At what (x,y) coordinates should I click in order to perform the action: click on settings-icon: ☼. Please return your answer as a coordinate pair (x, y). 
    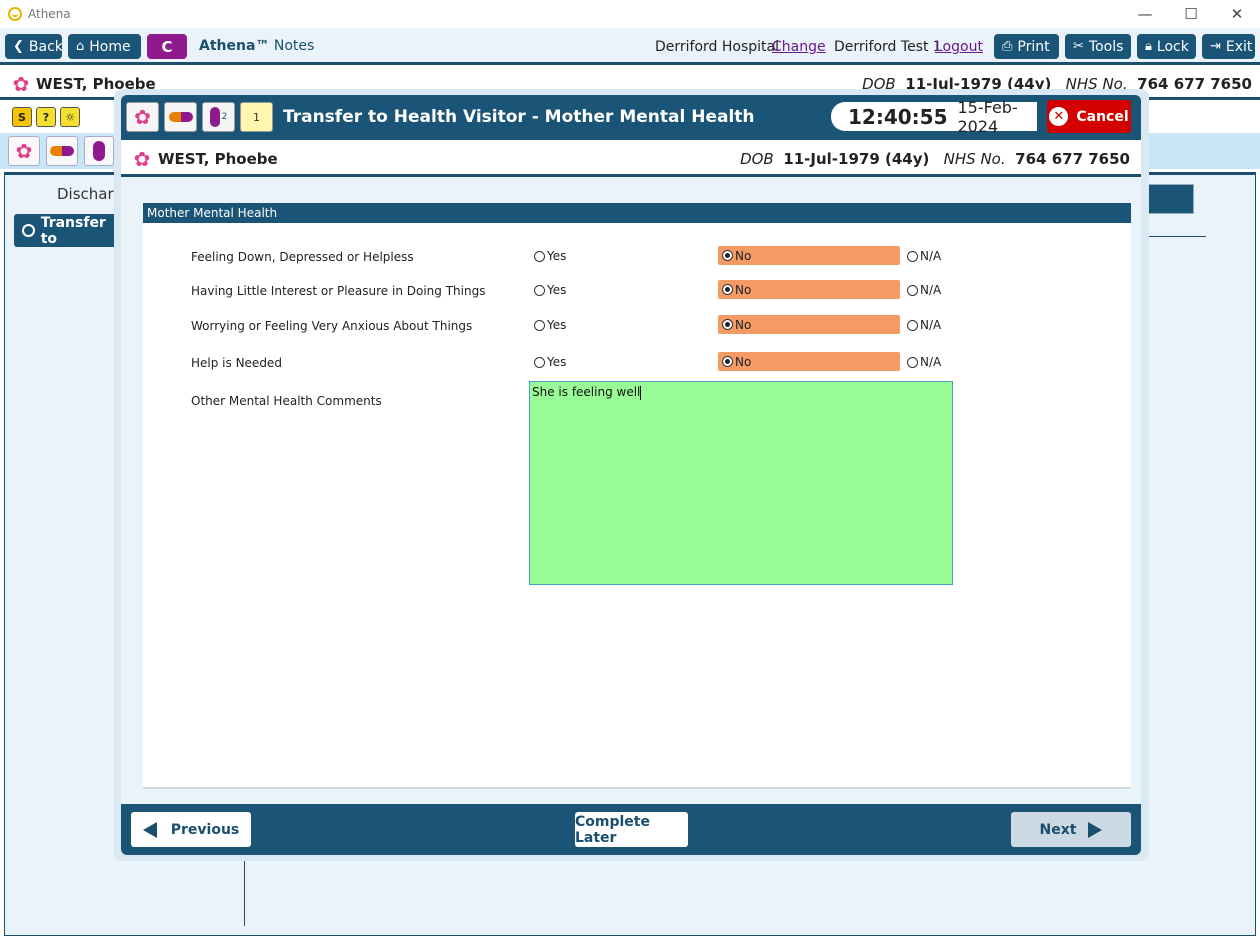
    Looking at the image, I should click on (70, 117).